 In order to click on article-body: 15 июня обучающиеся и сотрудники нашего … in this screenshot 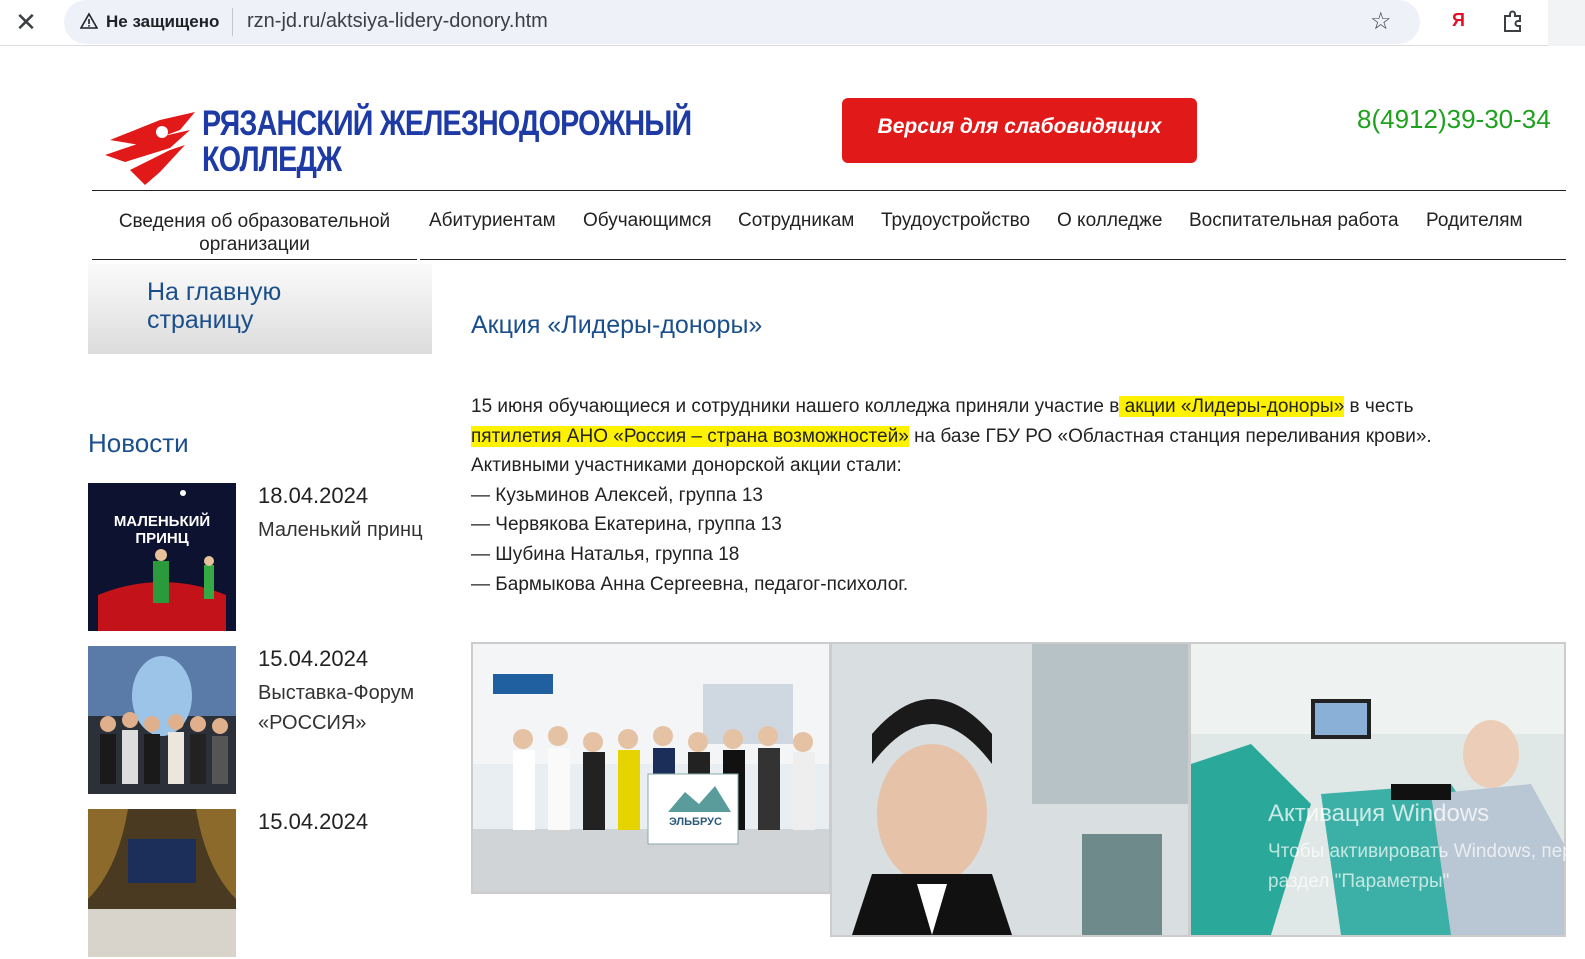, I will do `click(1016, 495)`.